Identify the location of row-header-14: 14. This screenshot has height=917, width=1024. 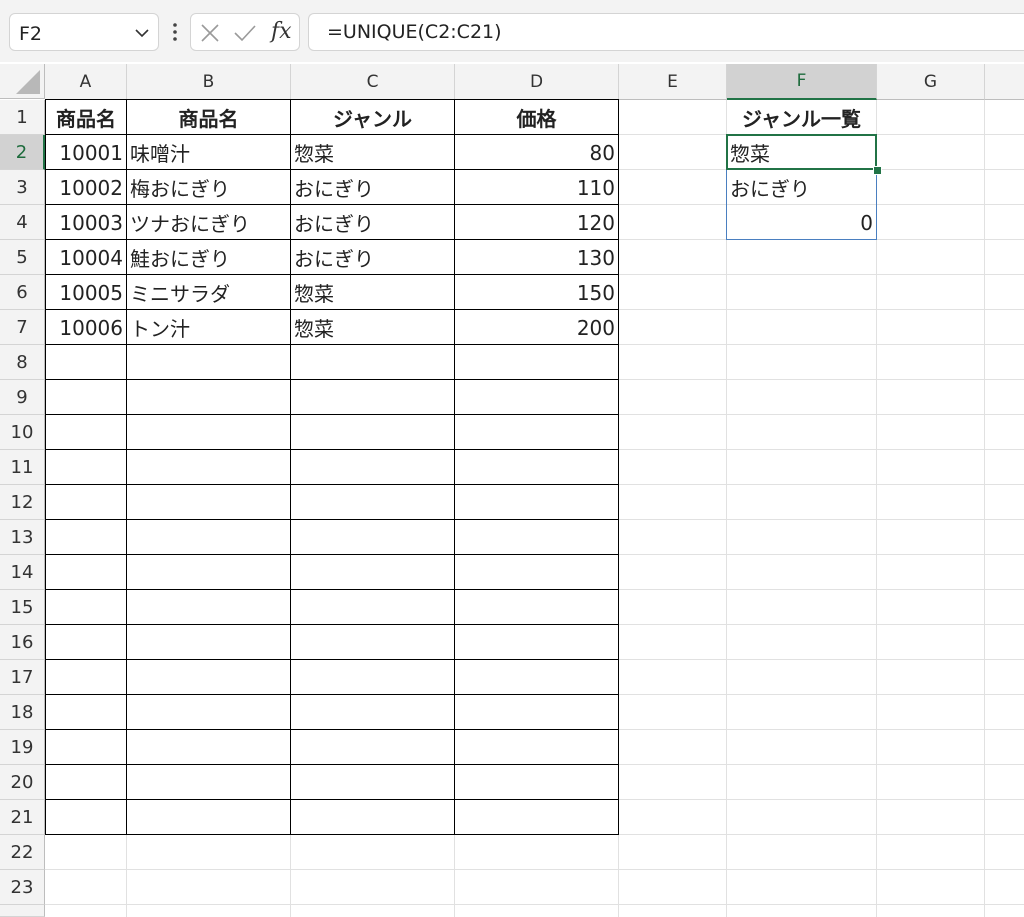
(22, 572).